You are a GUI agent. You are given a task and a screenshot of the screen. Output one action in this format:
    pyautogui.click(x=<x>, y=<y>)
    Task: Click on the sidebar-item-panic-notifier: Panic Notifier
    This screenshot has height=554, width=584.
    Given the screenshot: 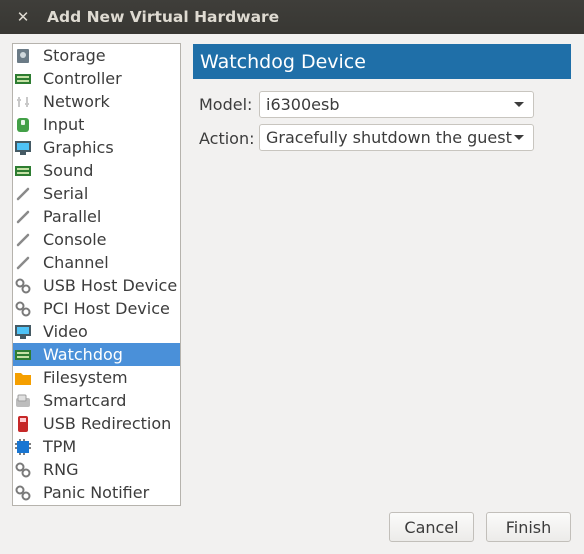 What is the action you would take?
    pyautogui.click(x=96, y=492)
    